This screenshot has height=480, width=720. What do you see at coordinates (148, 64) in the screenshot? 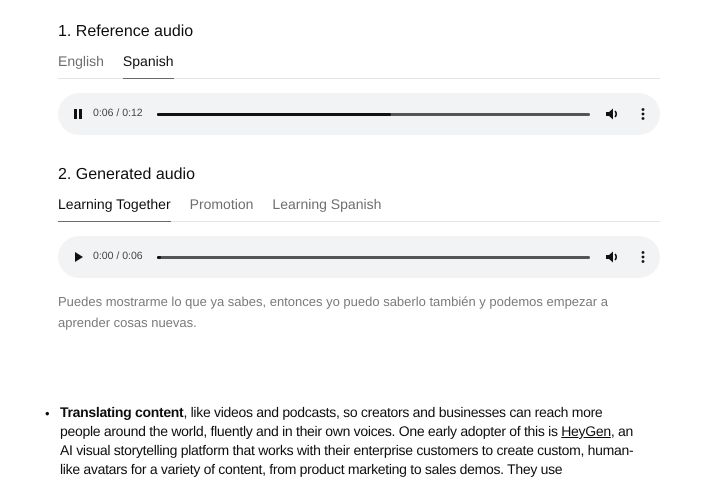
I see `tab: Spanish` at bounding box center [148, 64].